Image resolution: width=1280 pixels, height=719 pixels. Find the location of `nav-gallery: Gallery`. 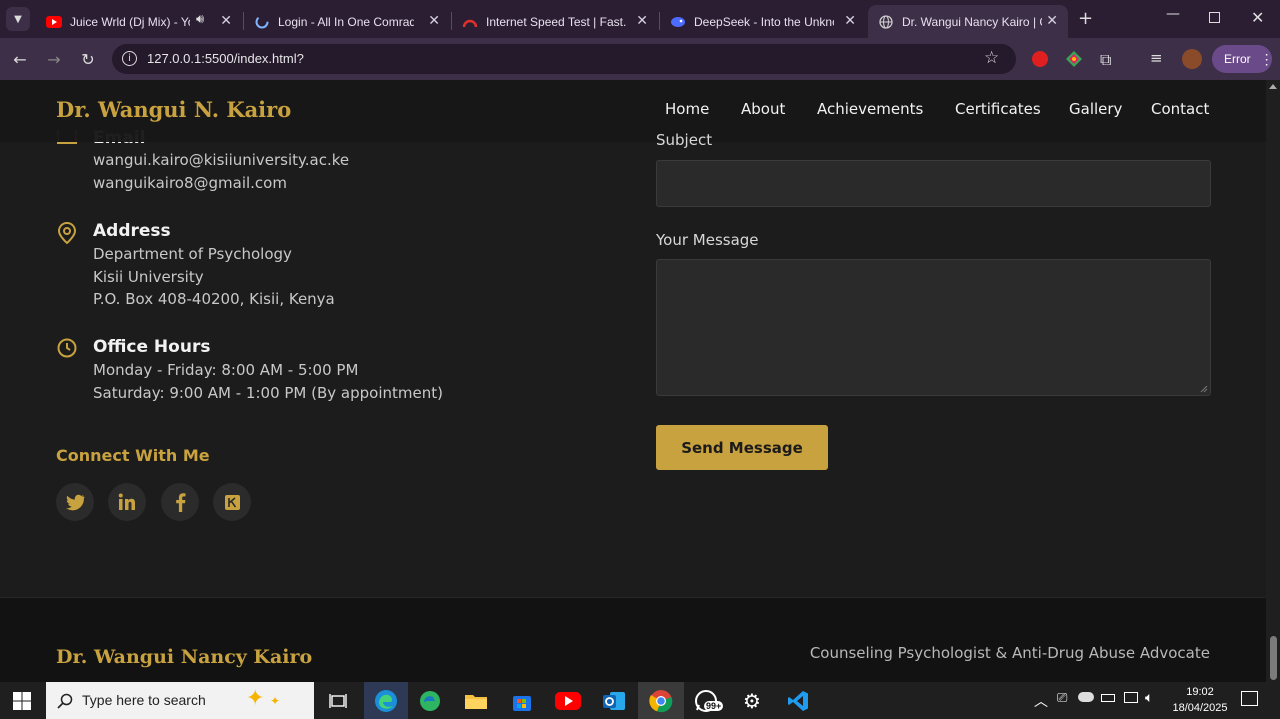

nav-gallery: Gallery is located at coordinates (1095, 109).